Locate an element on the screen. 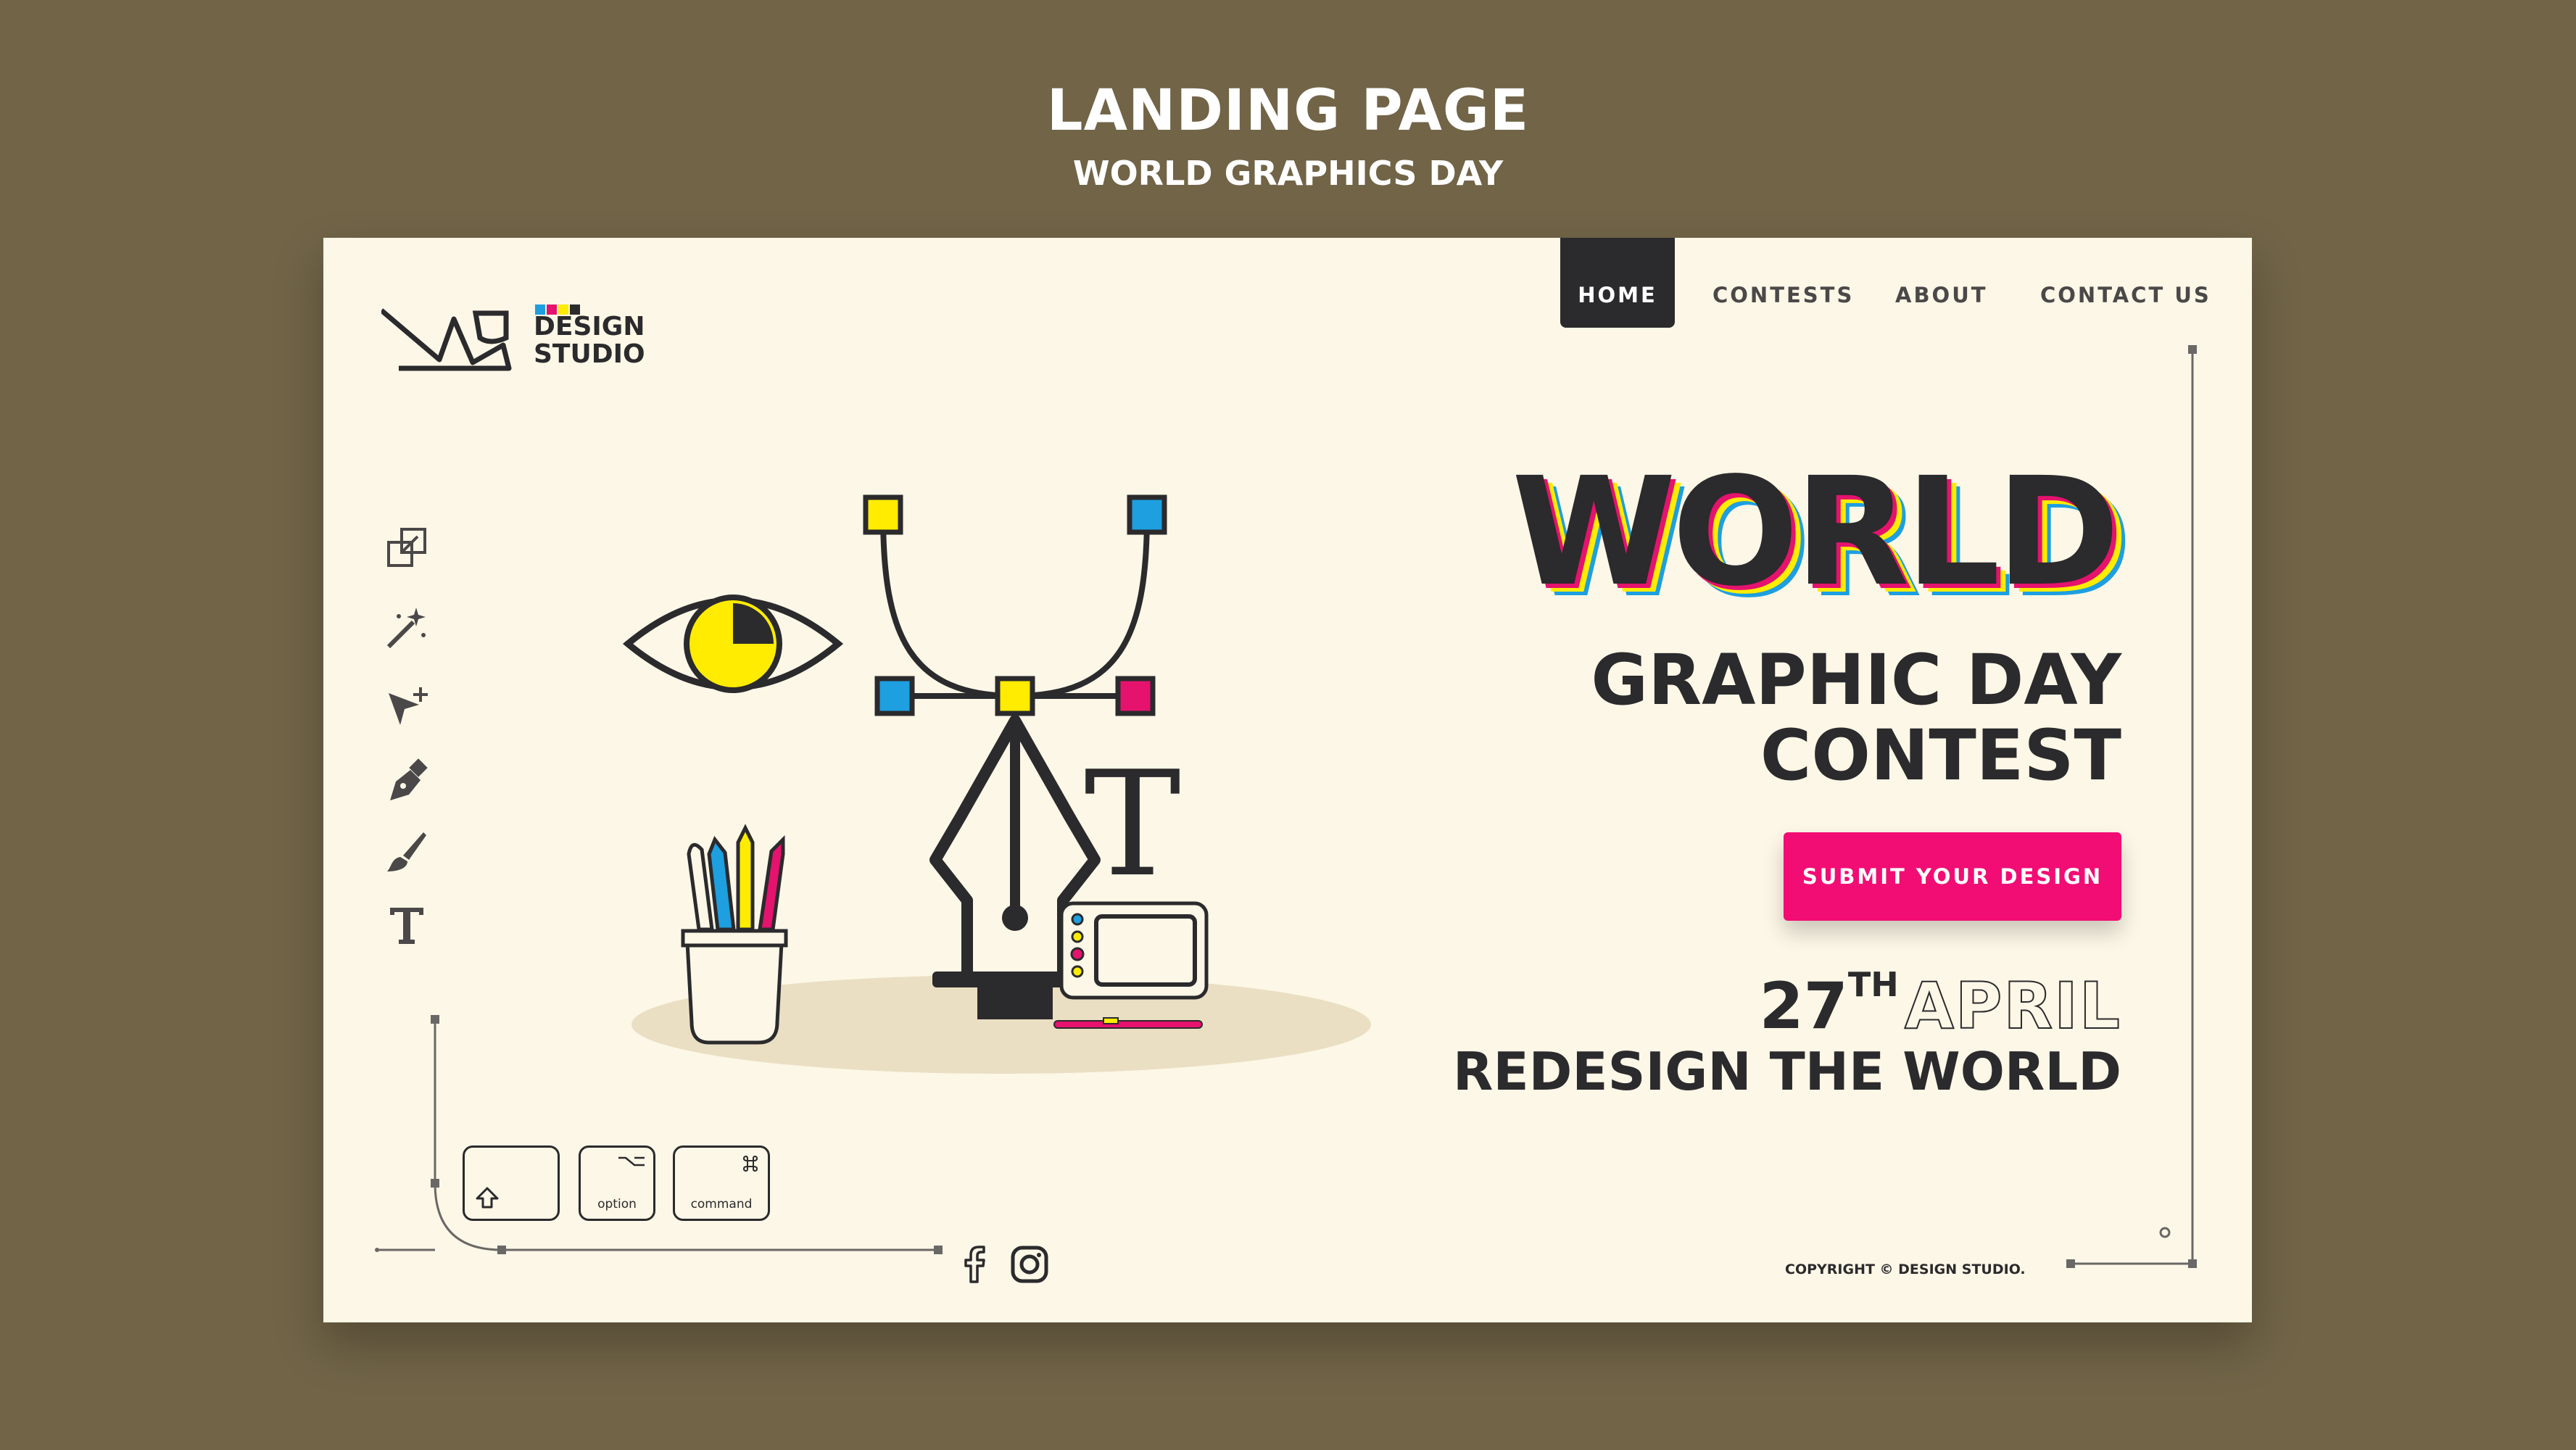  type-glyph: T is located at coordinates (1132, 824).